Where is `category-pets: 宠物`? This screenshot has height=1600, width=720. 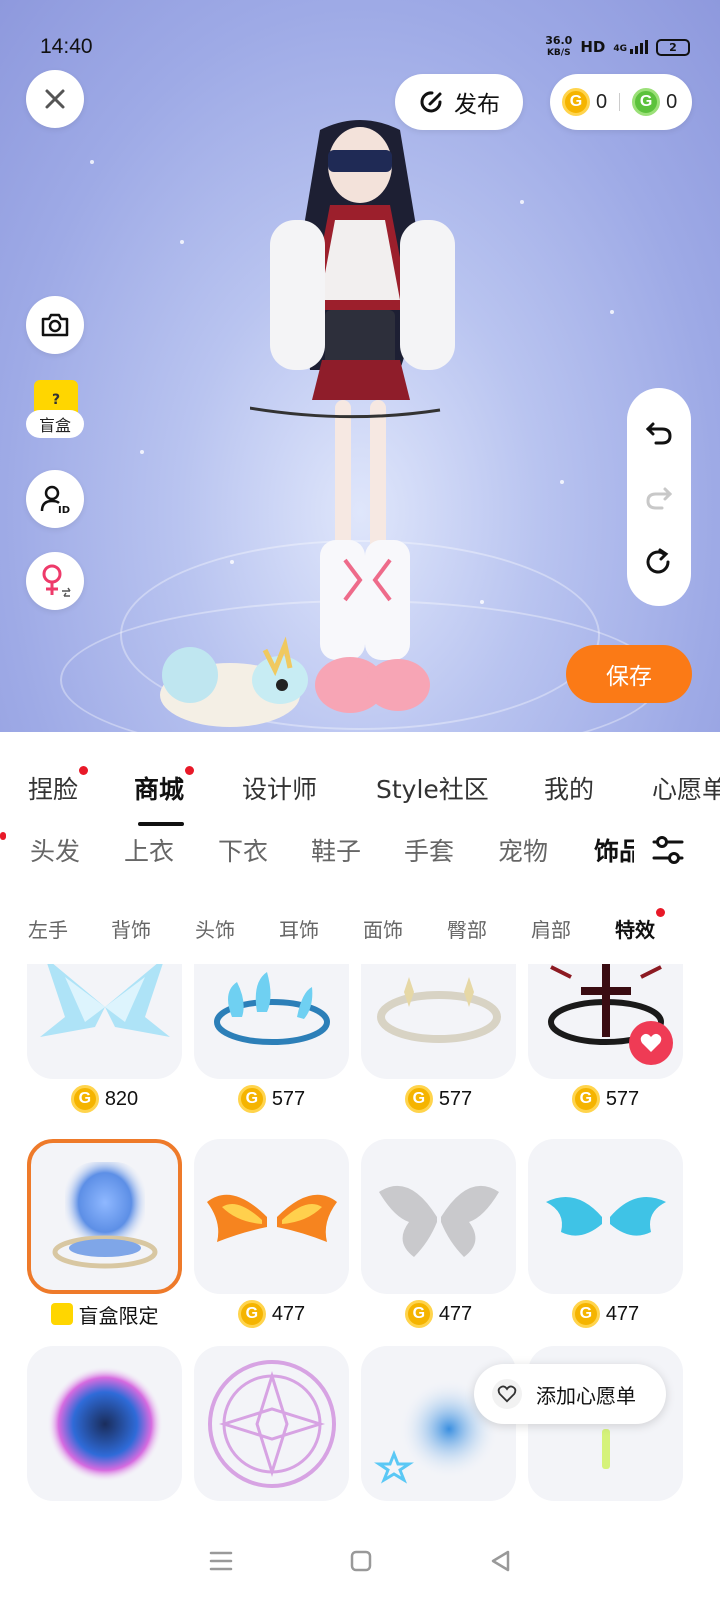
category-pets: 宠物 is located at coordinates (523, 850).